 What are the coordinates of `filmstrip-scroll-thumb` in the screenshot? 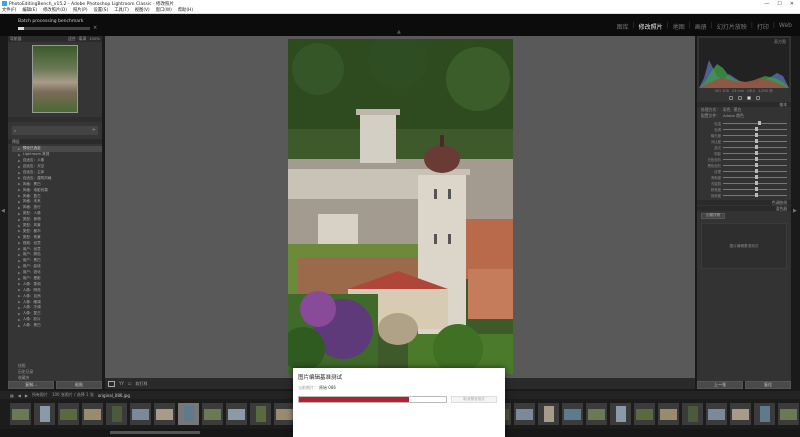 It's located at (155, 432).